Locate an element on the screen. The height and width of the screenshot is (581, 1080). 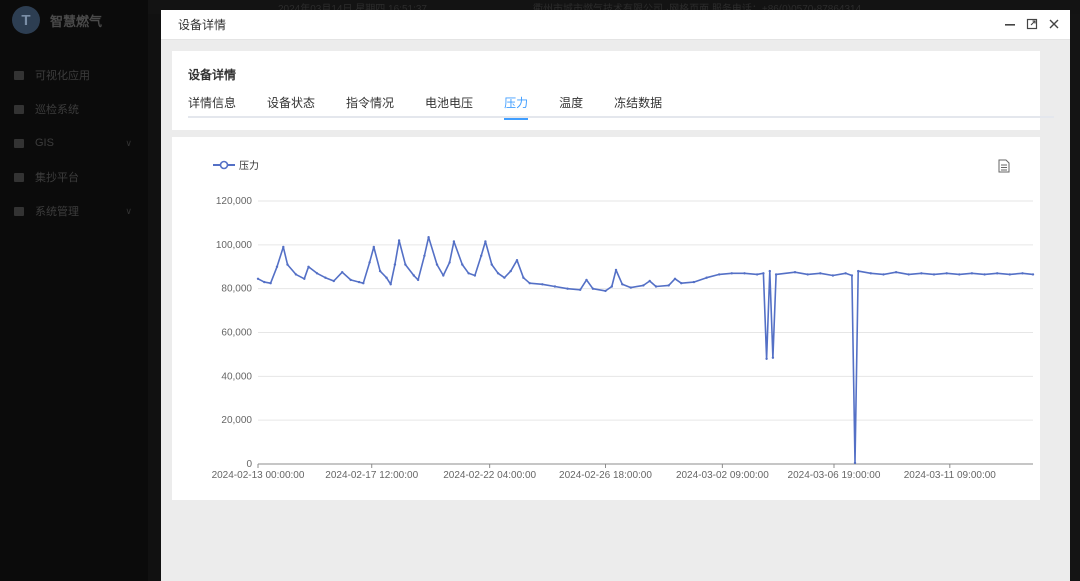
monitor-icon is located at coordinates (19, 177).